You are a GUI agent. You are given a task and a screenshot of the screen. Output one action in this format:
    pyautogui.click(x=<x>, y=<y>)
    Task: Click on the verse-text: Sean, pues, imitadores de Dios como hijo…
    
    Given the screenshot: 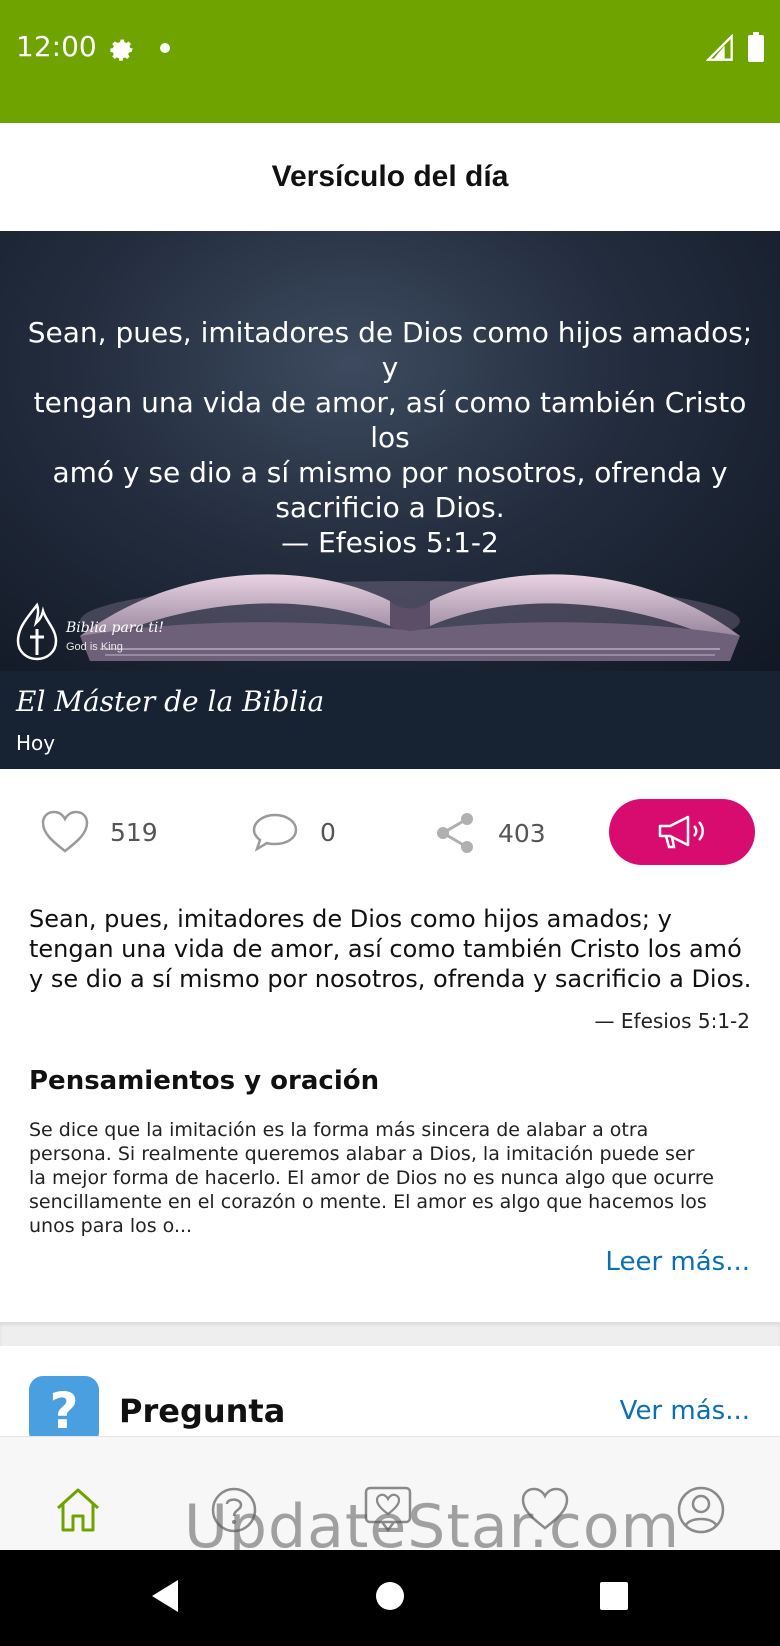 What is the action you would take?
    pyautogui.click(x=391, y=949)
    